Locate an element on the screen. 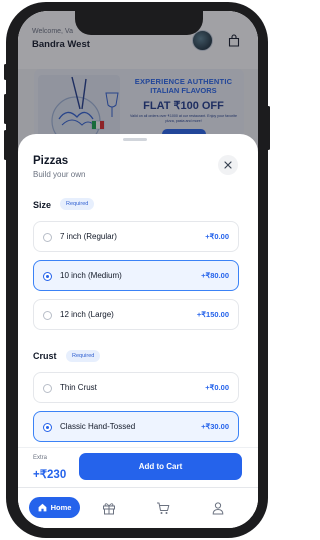 This screenshot has height=540, width=320. nav-home-button: Home is located at coordinates (54, 507).